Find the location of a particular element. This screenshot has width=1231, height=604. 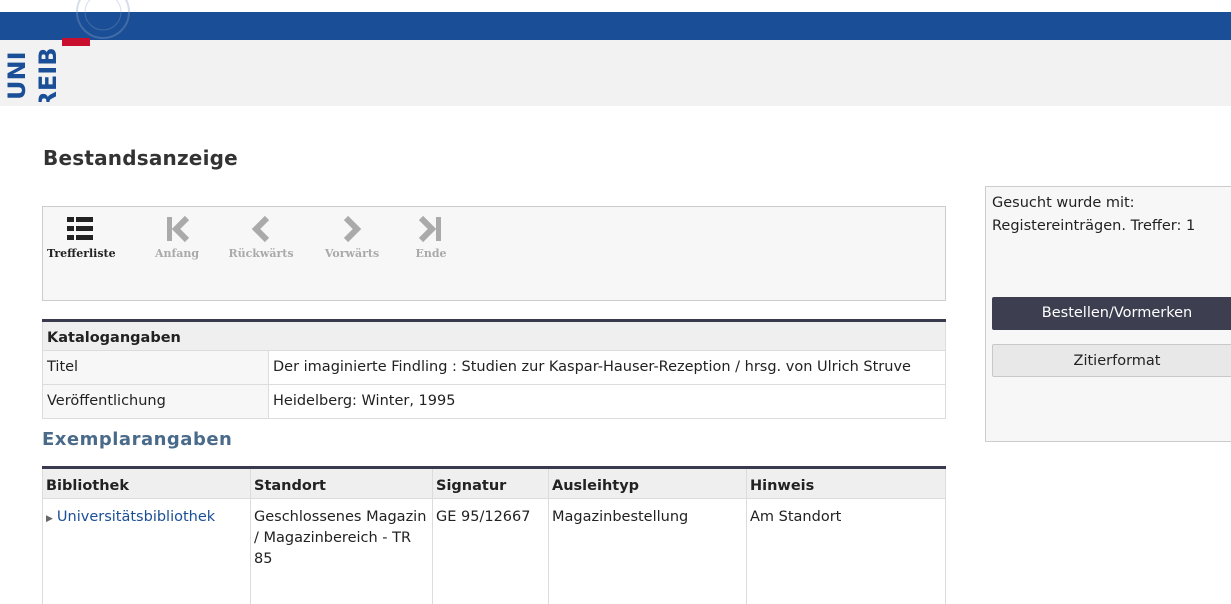

search-info: Registereinträgen. Treffer: 1 is located at coordinates (1094, 226).